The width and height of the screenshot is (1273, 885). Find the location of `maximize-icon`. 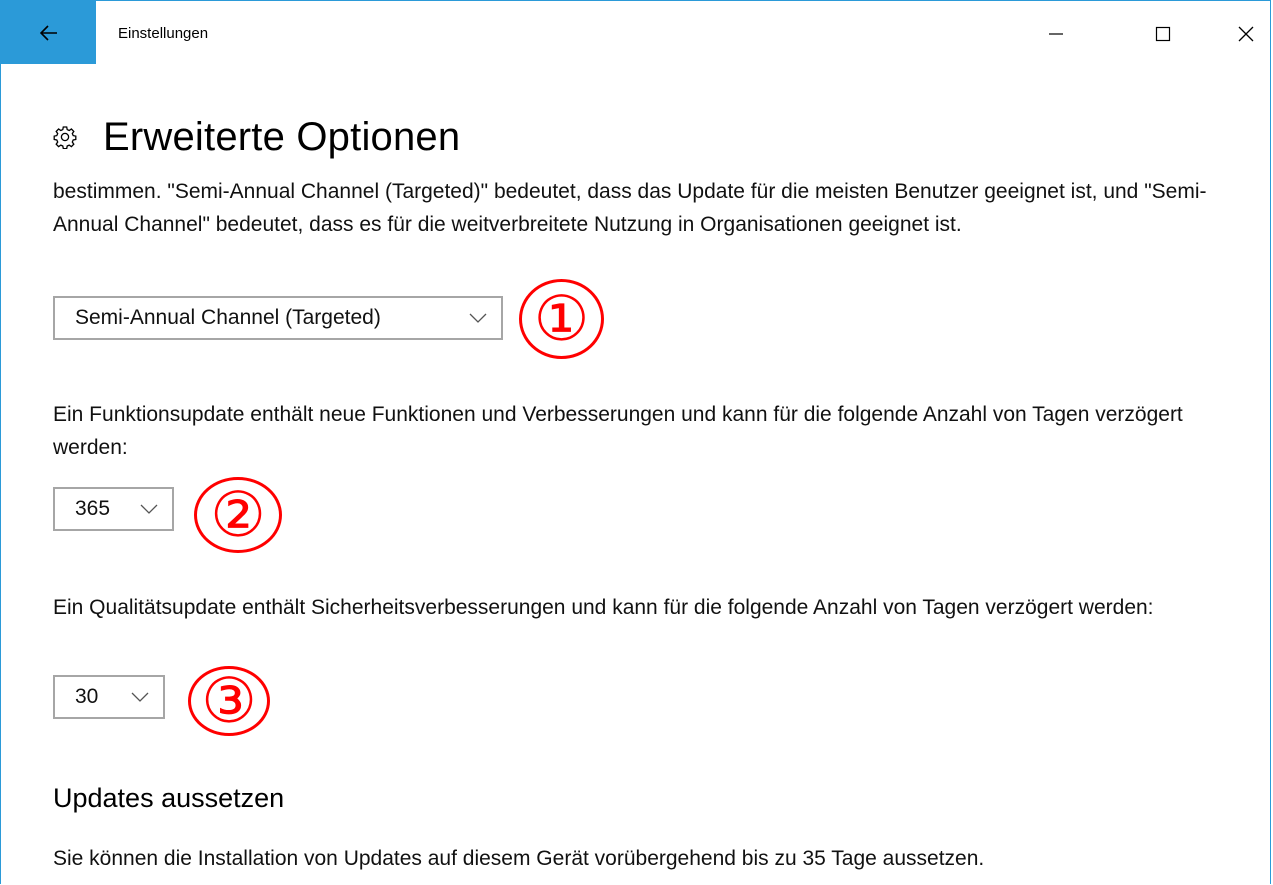

maximize-icon is located at coordinates (1163, 34).